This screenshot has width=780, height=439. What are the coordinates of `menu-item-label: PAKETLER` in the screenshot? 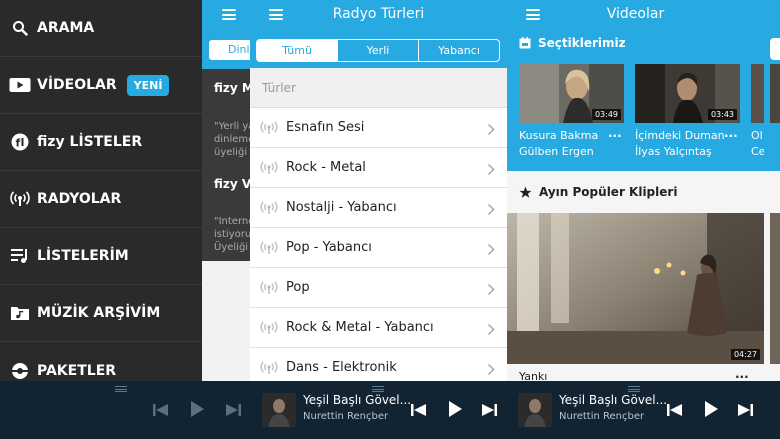 It's located at (77, 370).